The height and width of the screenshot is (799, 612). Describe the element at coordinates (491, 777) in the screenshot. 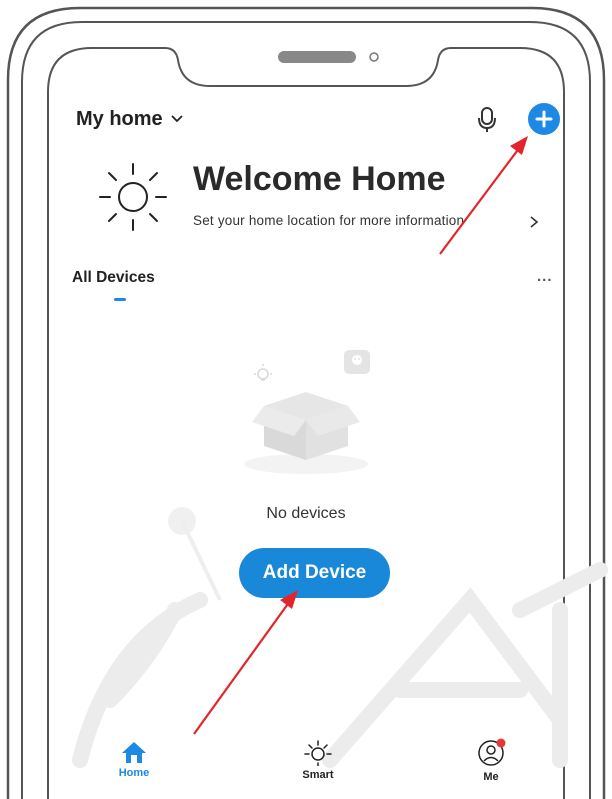

I see `nav-me-label: Me` at that location.